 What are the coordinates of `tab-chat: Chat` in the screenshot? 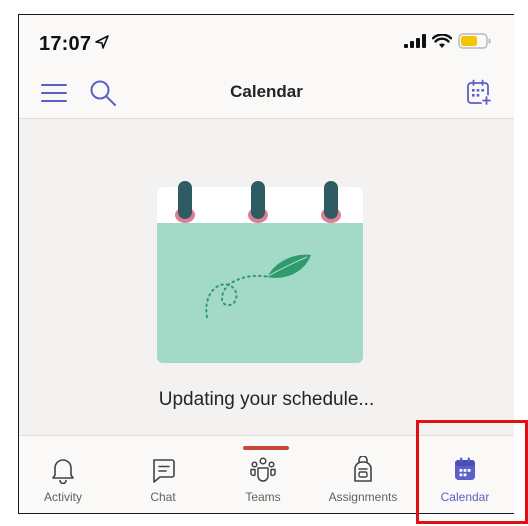 It's located at (163, 484).